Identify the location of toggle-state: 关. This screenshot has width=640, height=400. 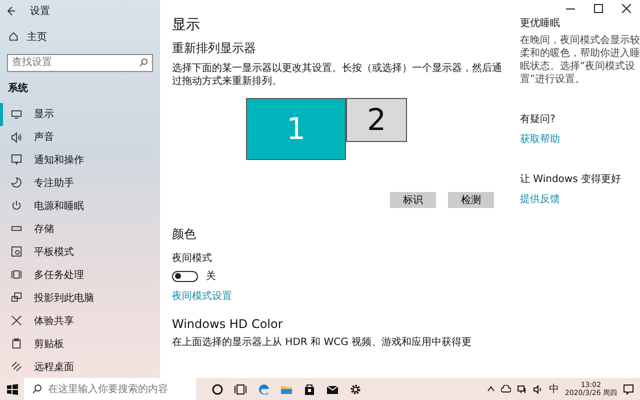
(211, 276).